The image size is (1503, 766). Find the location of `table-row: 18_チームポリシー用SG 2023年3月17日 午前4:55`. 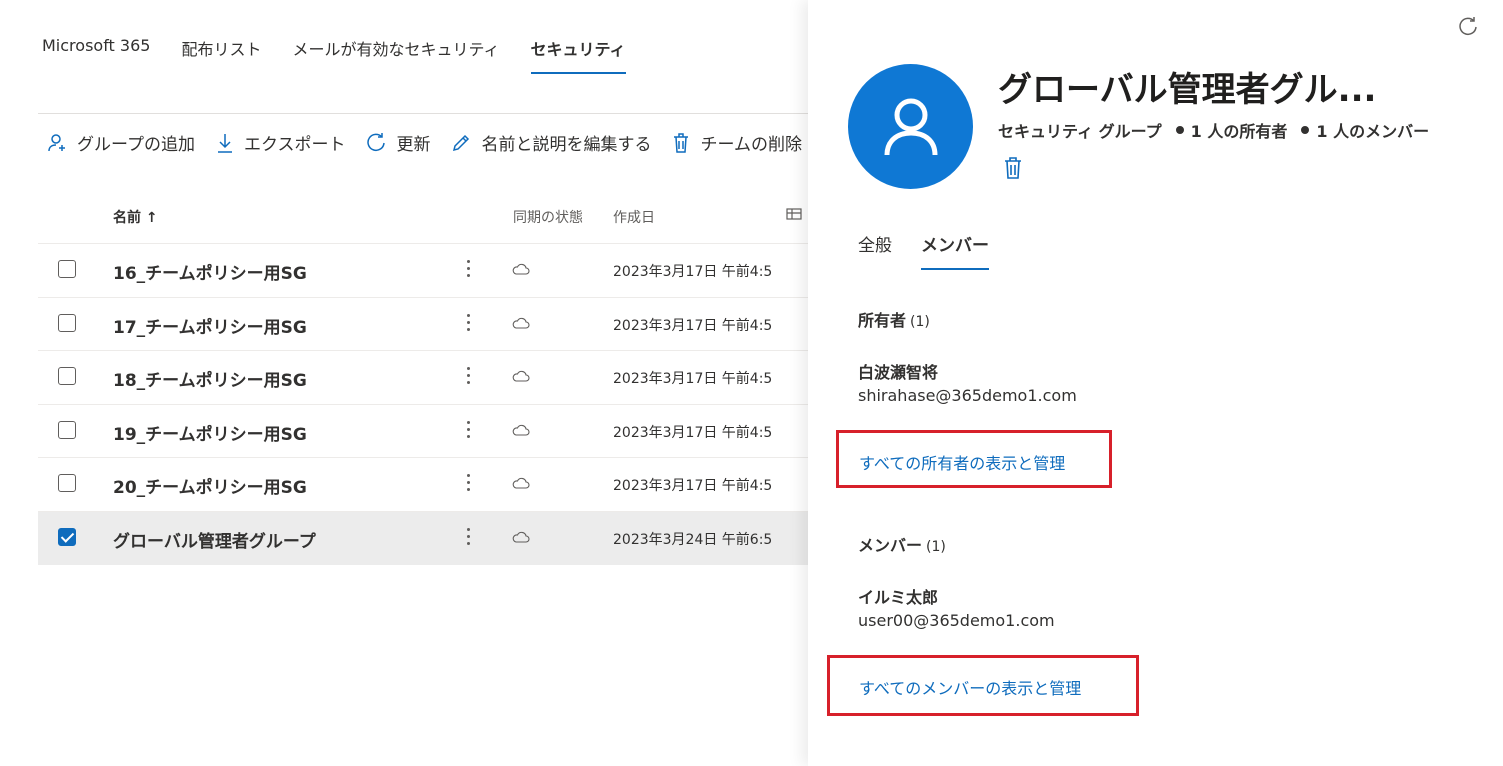

table-row: 18_チームポリシー用SG 2023年3月17日 午前4:55 is located at coordinates (423, 377).